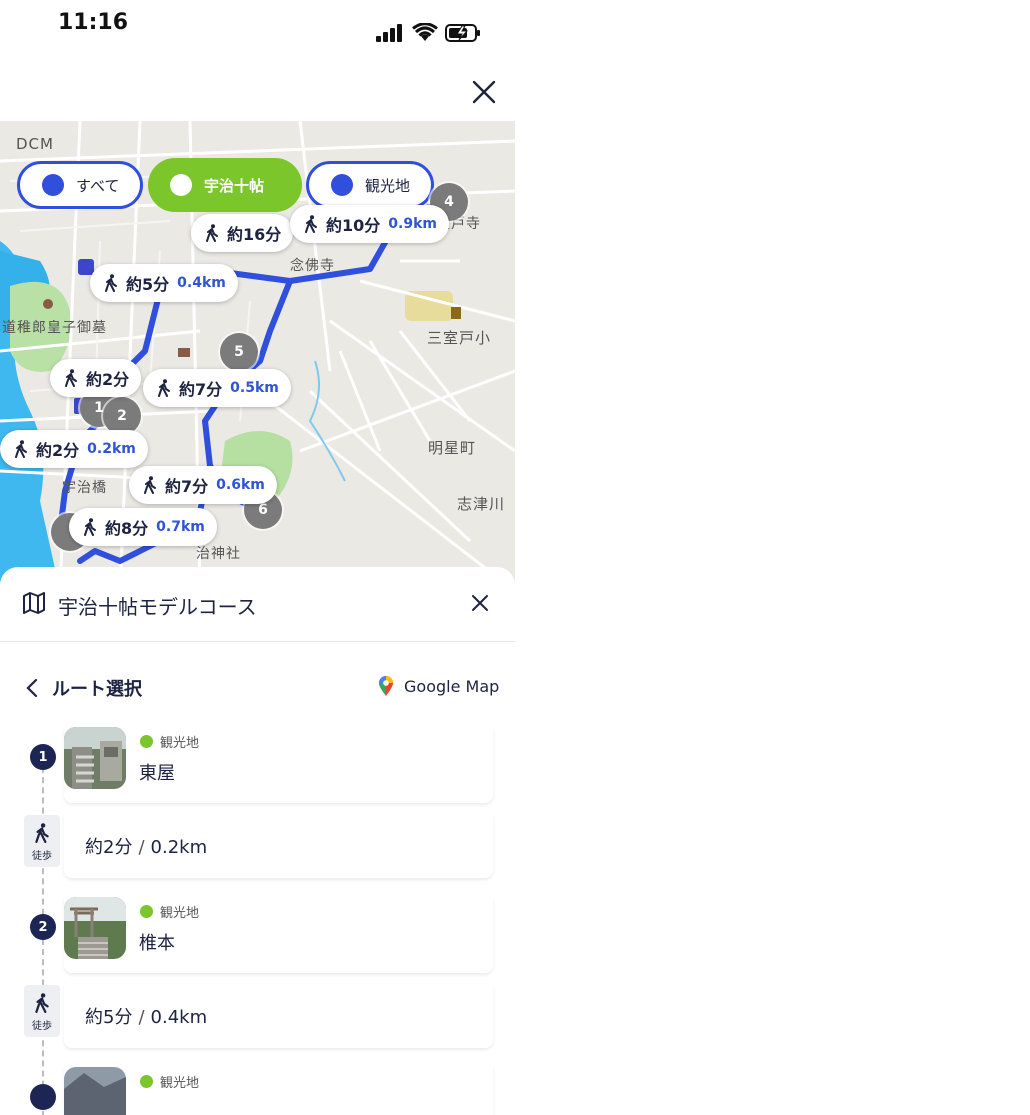 The width and height of the screenshot is (1030, 1115). I want to click on walk-bubble: 約7分 0.6km, so click(203, 485).